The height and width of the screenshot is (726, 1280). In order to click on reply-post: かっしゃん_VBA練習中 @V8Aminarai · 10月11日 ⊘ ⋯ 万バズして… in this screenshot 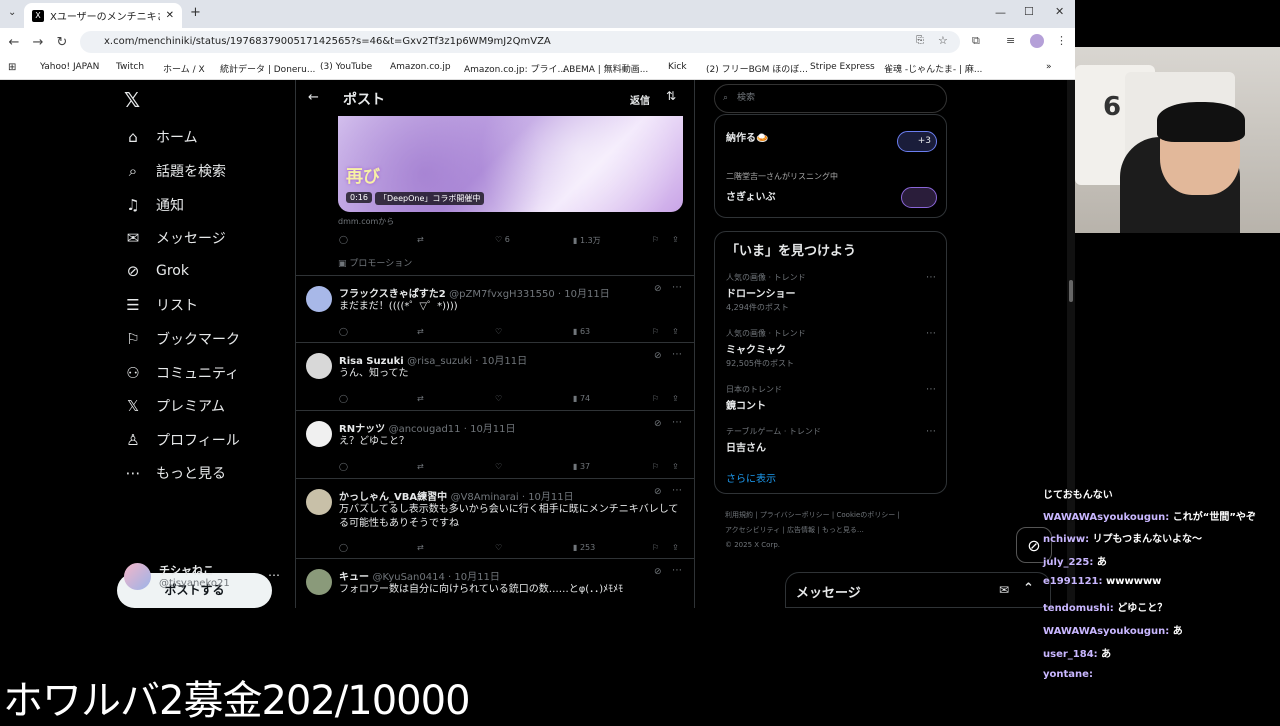, I will do `click(495, 518)`.